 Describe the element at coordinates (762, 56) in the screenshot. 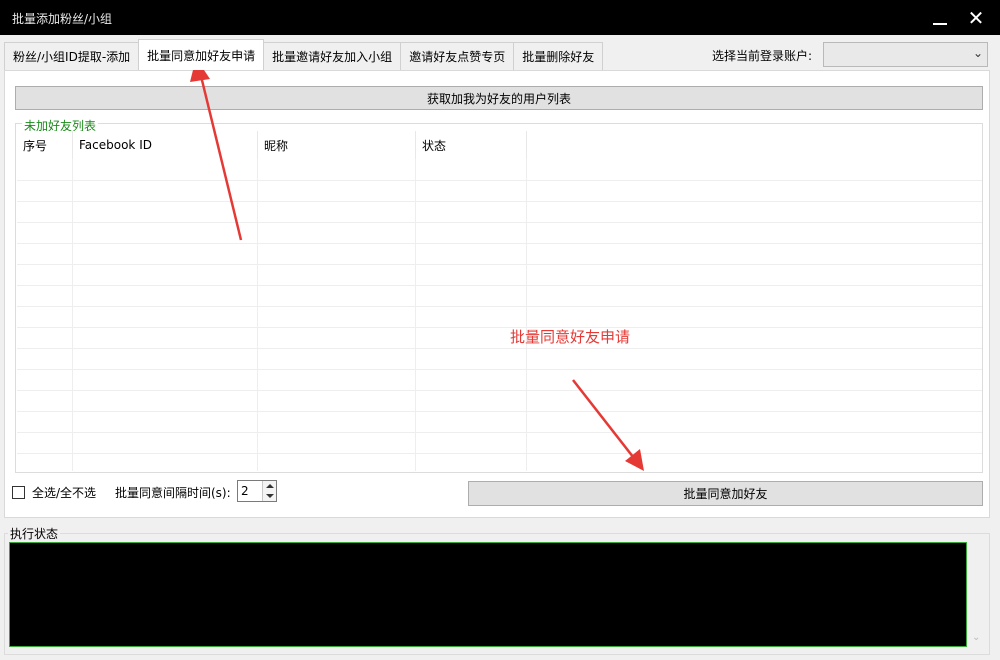

I see `account-label: 选择当前登录账户:` at that location.